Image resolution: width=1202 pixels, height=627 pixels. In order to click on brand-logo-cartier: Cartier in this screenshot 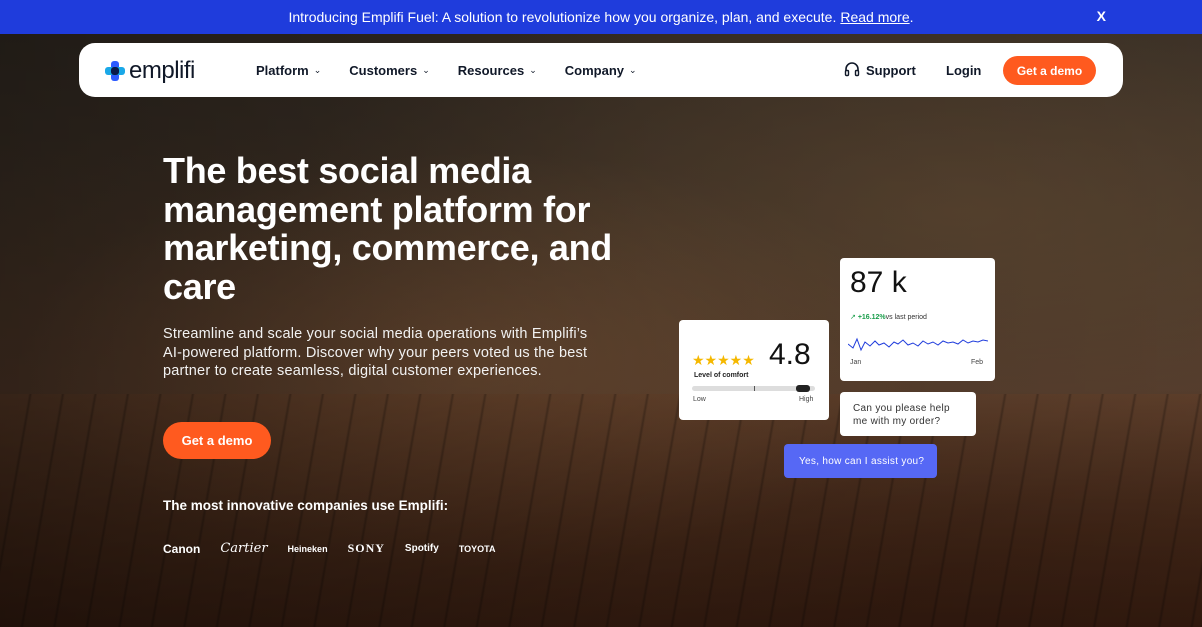, I will do `click(244, 548)`.